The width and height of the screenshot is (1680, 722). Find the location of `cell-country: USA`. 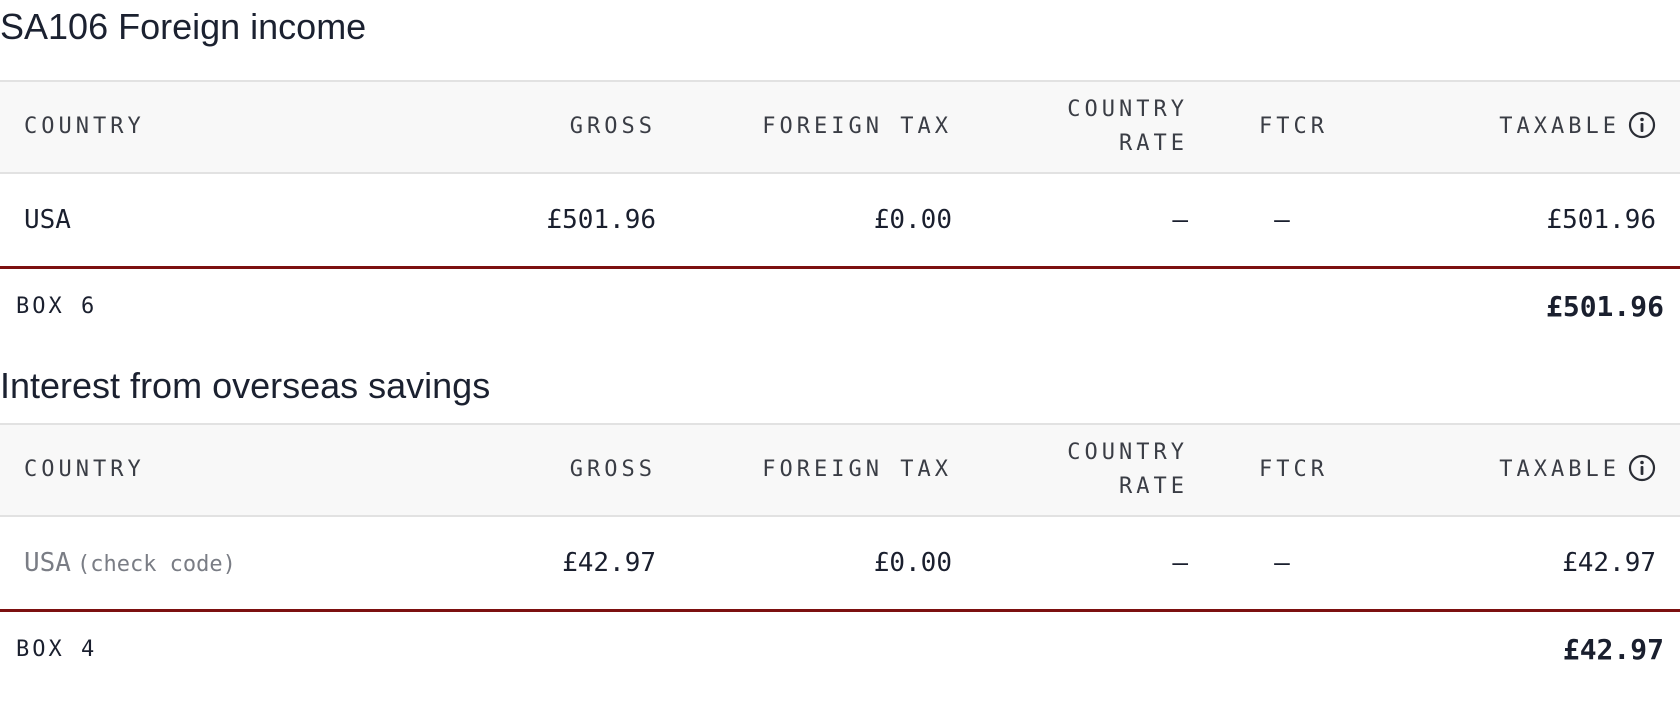

cell-country: USA is located at coordinates (230, 221).